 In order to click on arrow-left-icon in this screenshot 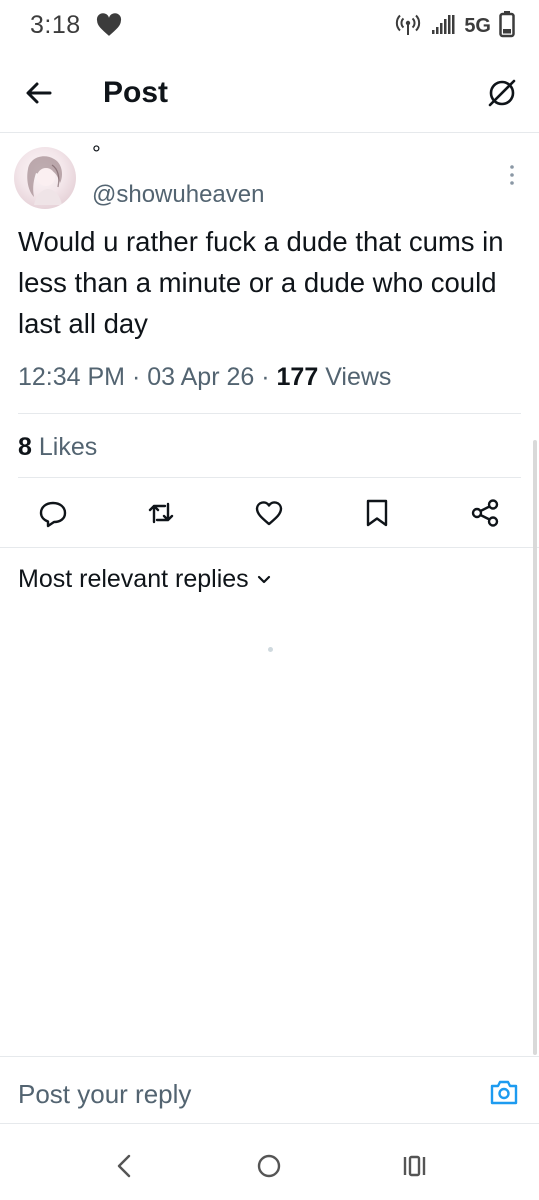, I will do `click(39, 93)`.